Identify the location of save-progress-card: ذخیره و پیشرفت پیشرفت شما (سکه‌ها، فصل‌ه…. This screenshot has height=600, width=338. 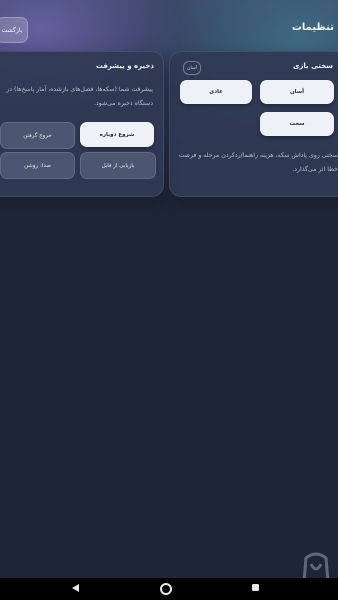
(82, 124).